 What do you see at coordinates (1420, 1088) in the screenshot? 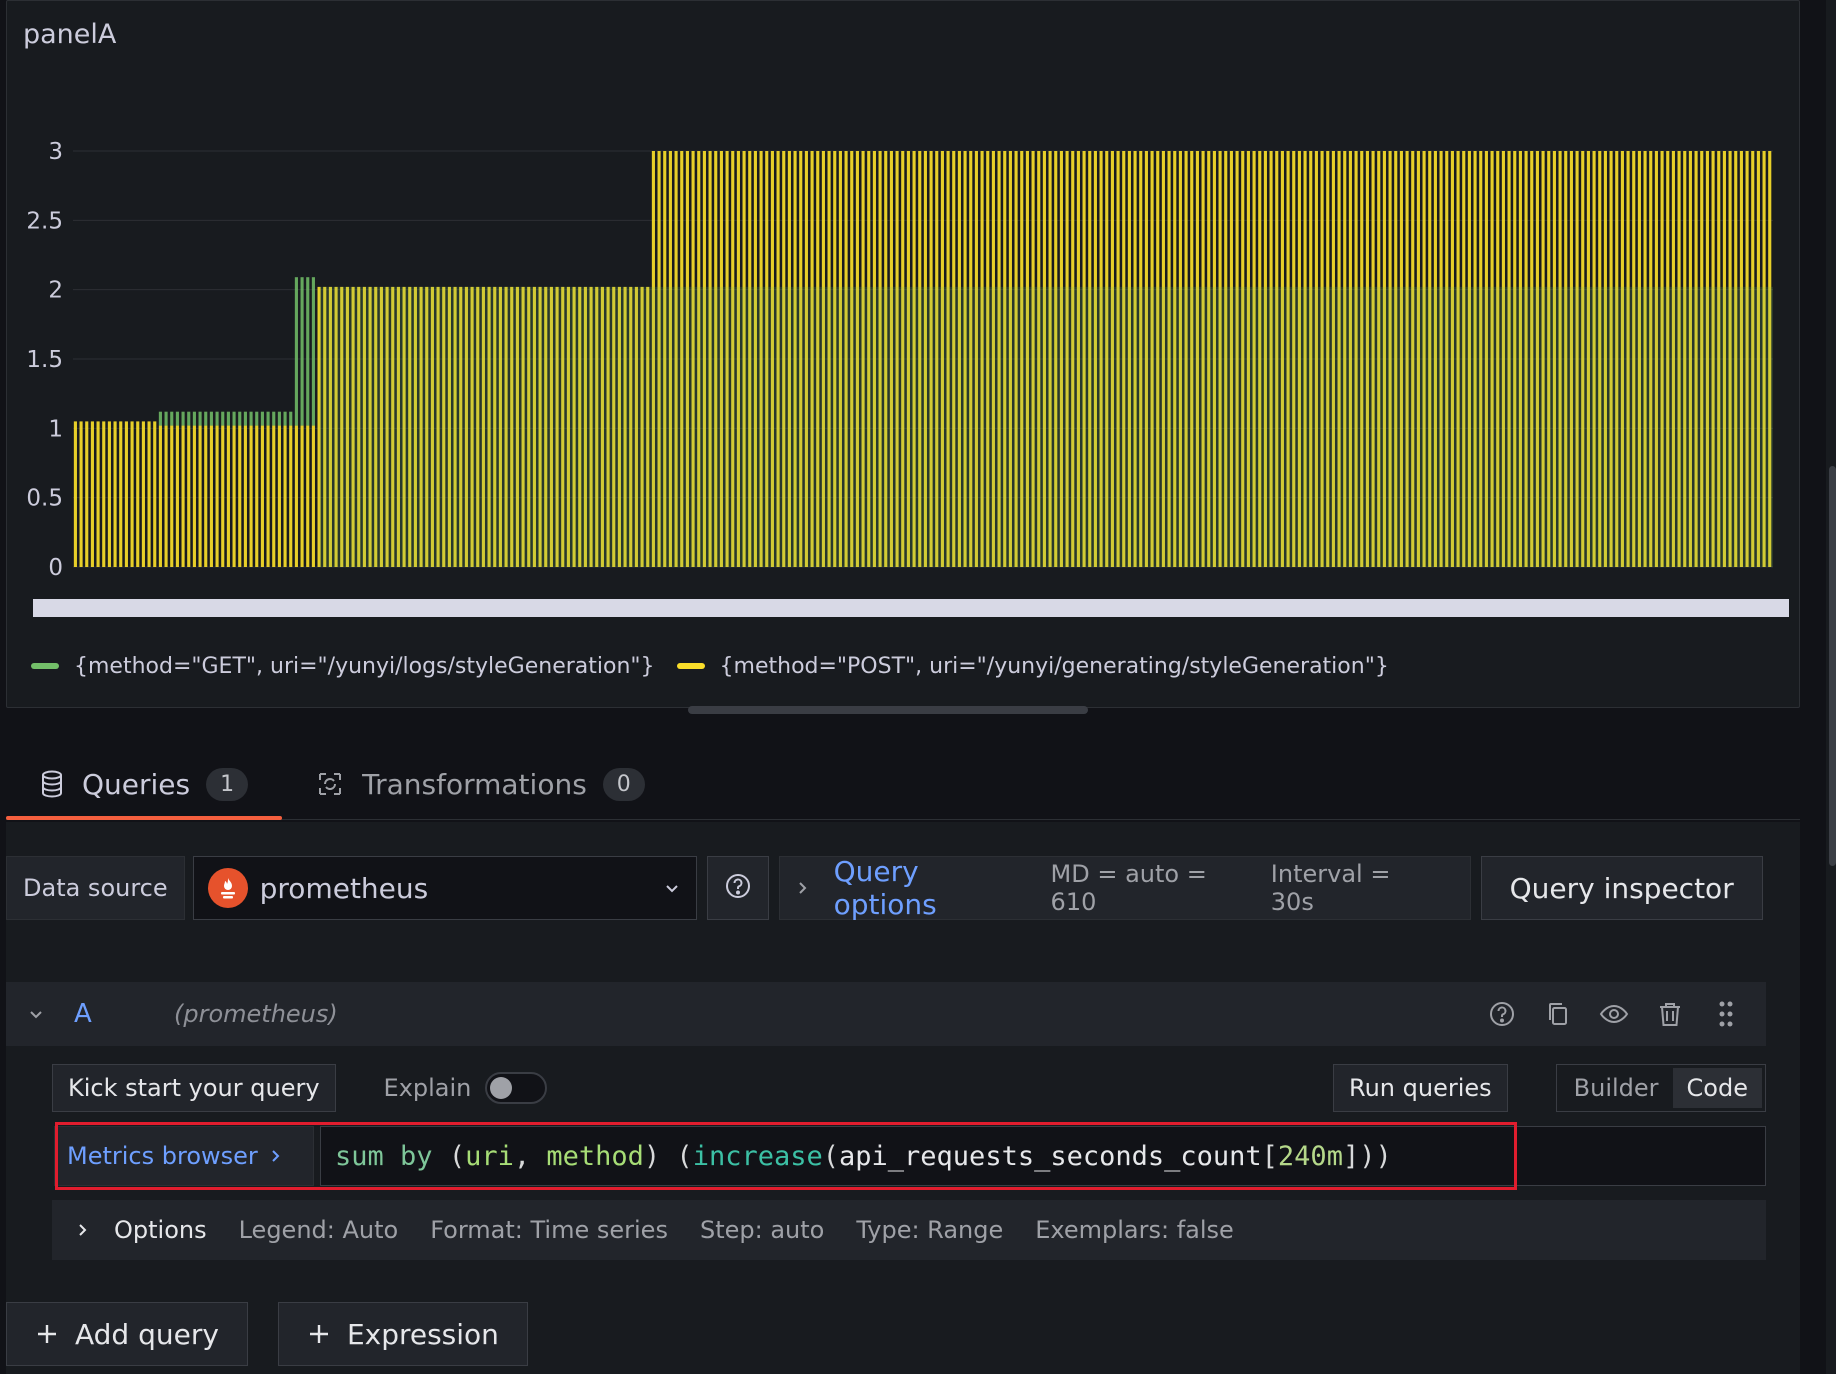
I see `run-queries-button: Run queries` at bounding box center [1420, 1088].